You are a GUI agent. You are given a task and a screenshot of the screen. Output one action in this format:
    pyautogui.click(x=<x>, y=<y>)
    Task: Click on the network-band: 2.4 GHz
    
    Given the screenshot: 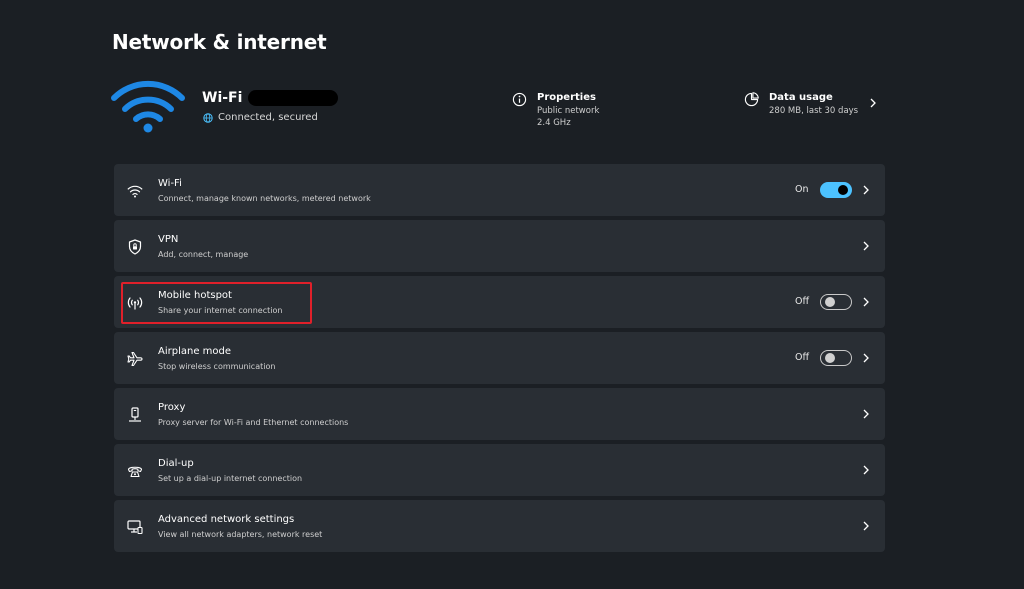 What is the action you would take?
    pyautogui.click(x=554, y=123)
    